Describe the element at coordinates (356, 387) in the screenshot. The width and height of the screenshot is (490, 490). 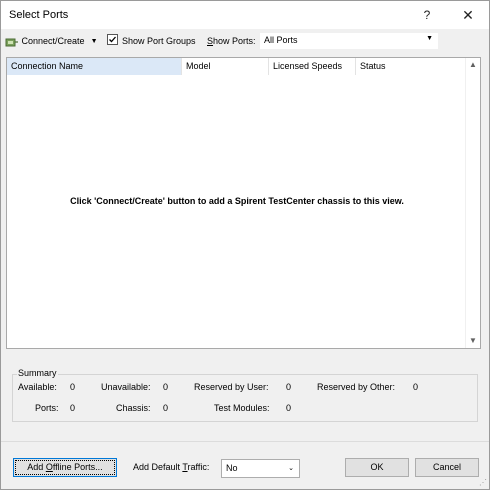
I see `reserved-other-label: Reserved by Other:` at that location.